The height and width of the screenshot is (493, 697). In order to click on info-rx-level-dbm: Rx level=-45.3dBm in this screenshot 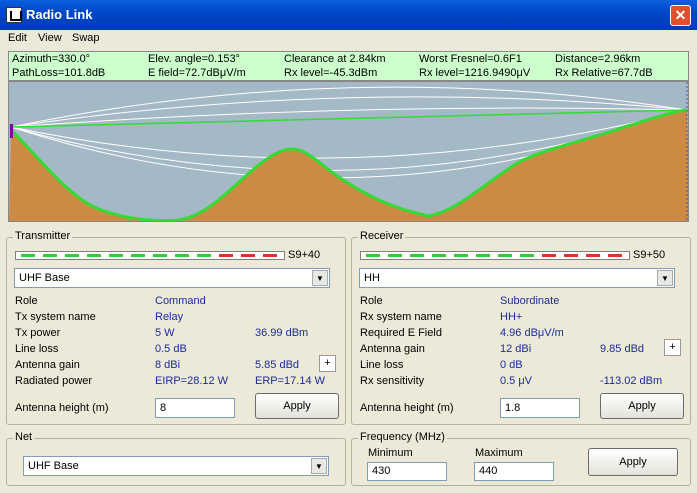, I will do `click(331, 73)`.